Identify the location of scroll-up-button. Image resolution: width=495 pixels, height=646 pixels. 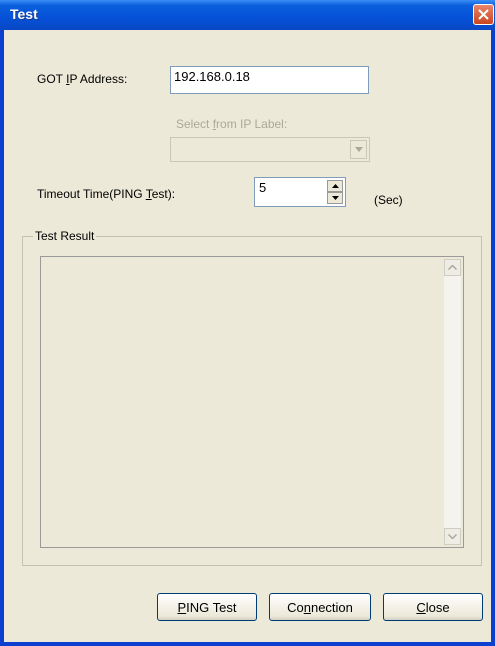
(452, 267).